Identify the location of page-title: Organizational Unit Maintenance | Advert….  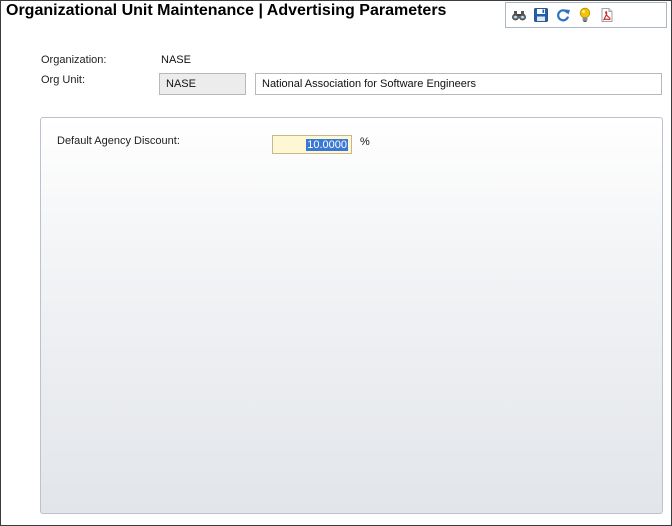
(226, 10).